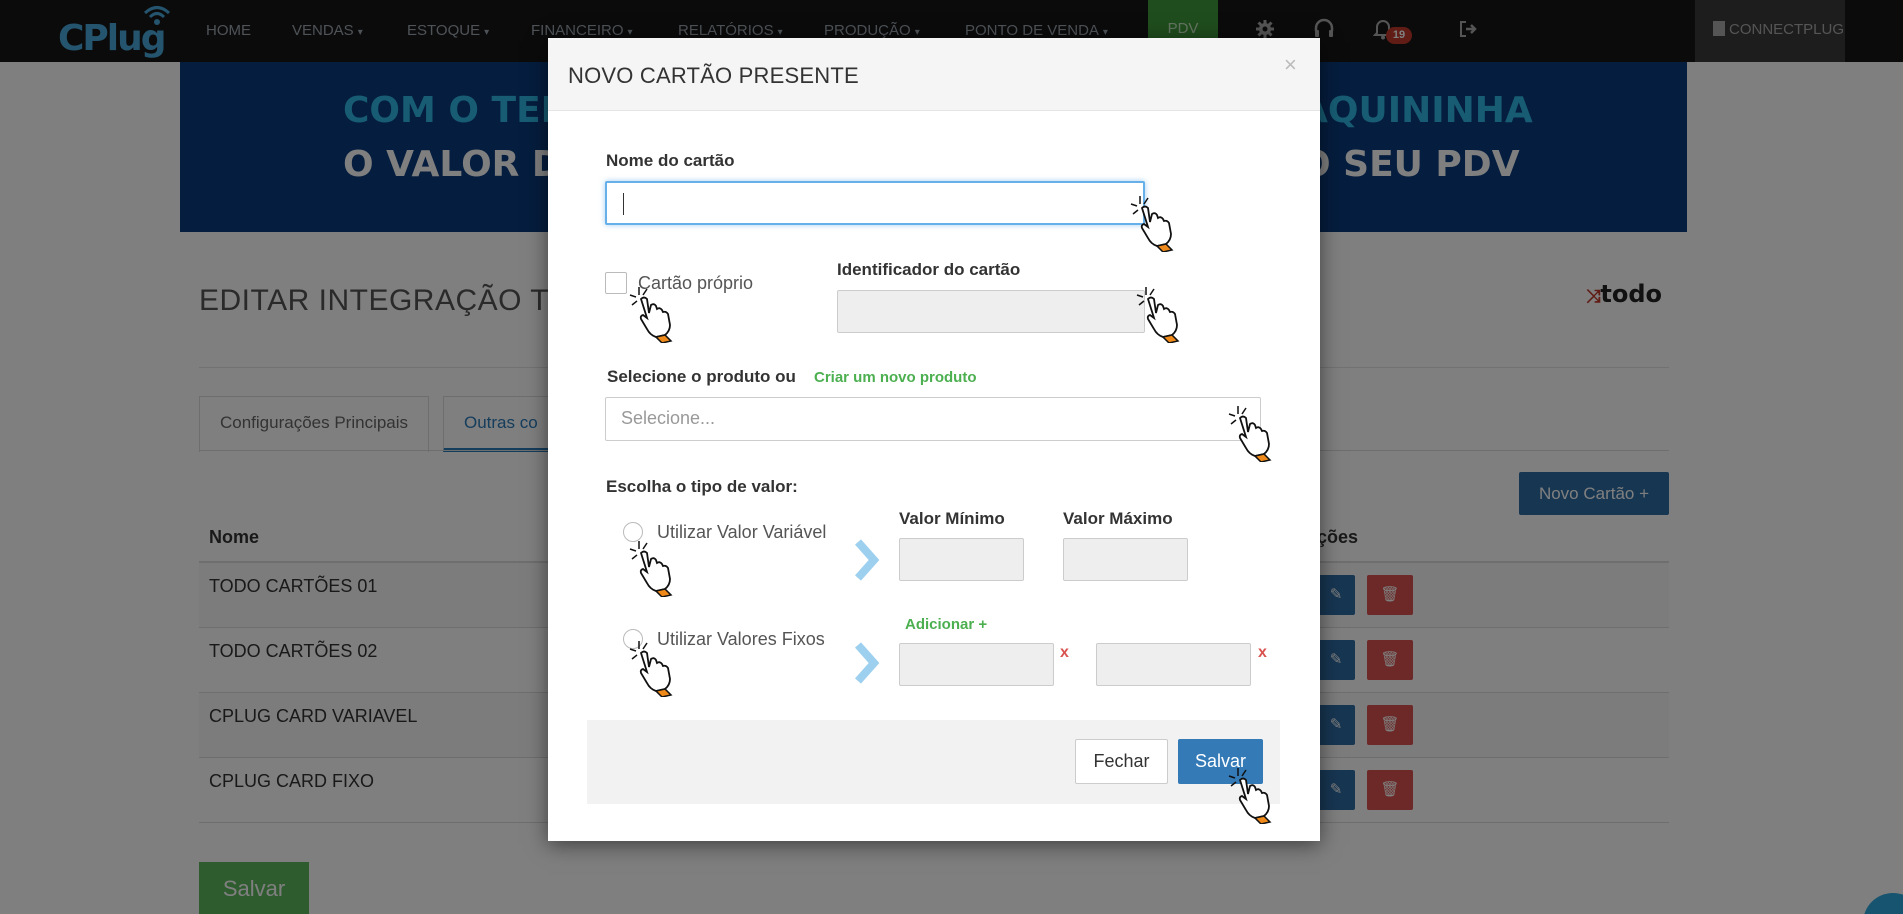 The width and height of the screenshot is (1903, 914). What do you see at coordinates (929, 269) in the screenshot?
I see `card-id-label: Identificador do cartão` at bounding box center [929, 269].